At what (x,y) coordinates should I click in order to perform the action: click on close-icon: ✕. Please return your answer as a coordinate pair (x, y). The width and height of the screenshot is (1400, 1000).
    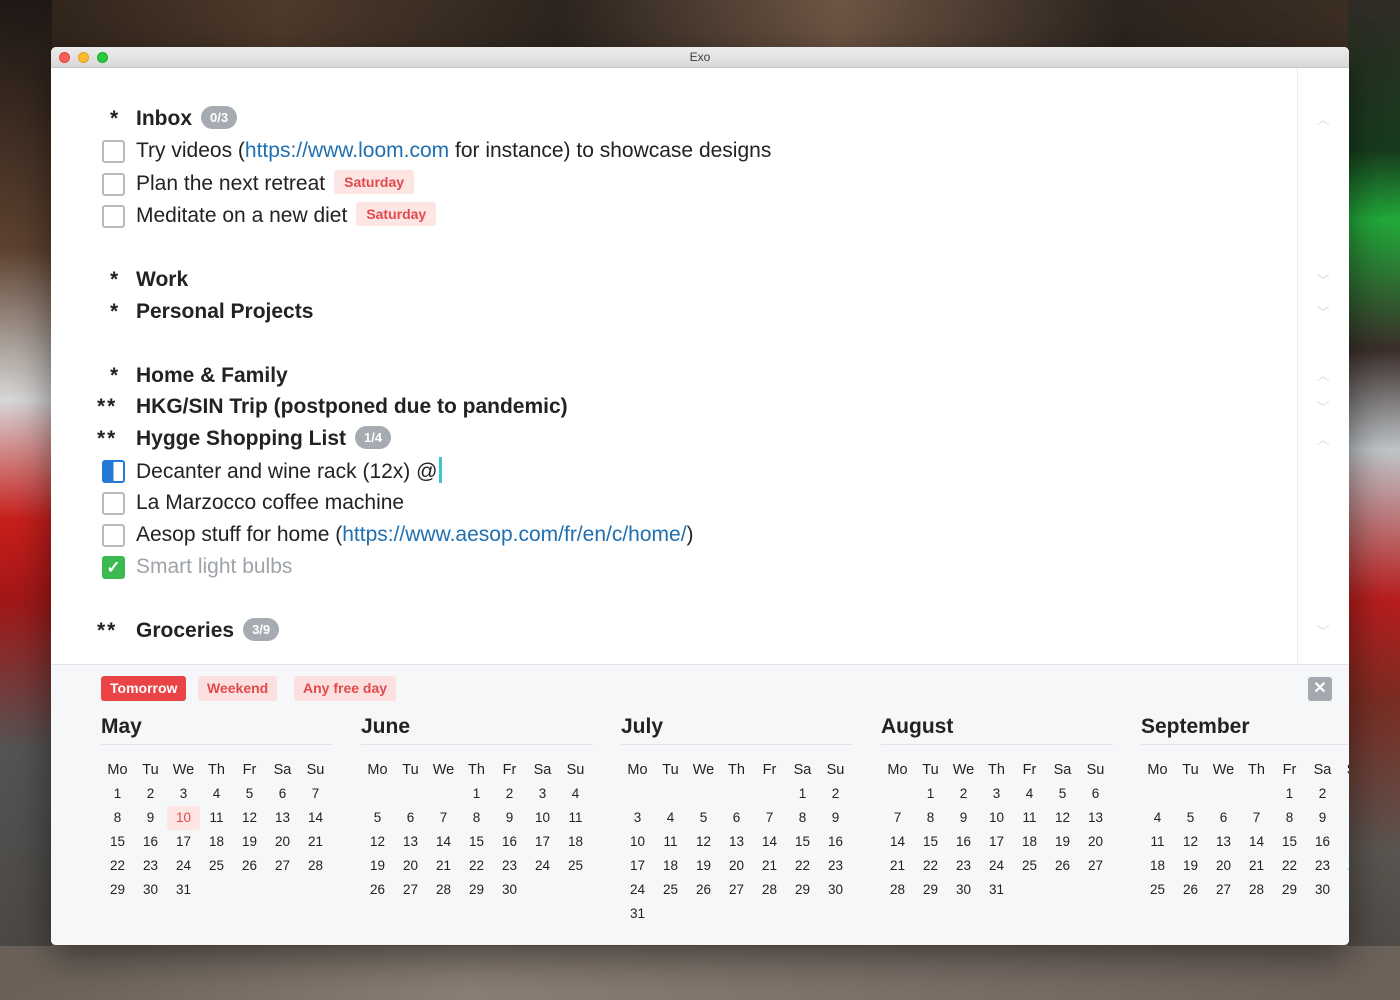
    Looking at the image, I should click on (1320, 689).